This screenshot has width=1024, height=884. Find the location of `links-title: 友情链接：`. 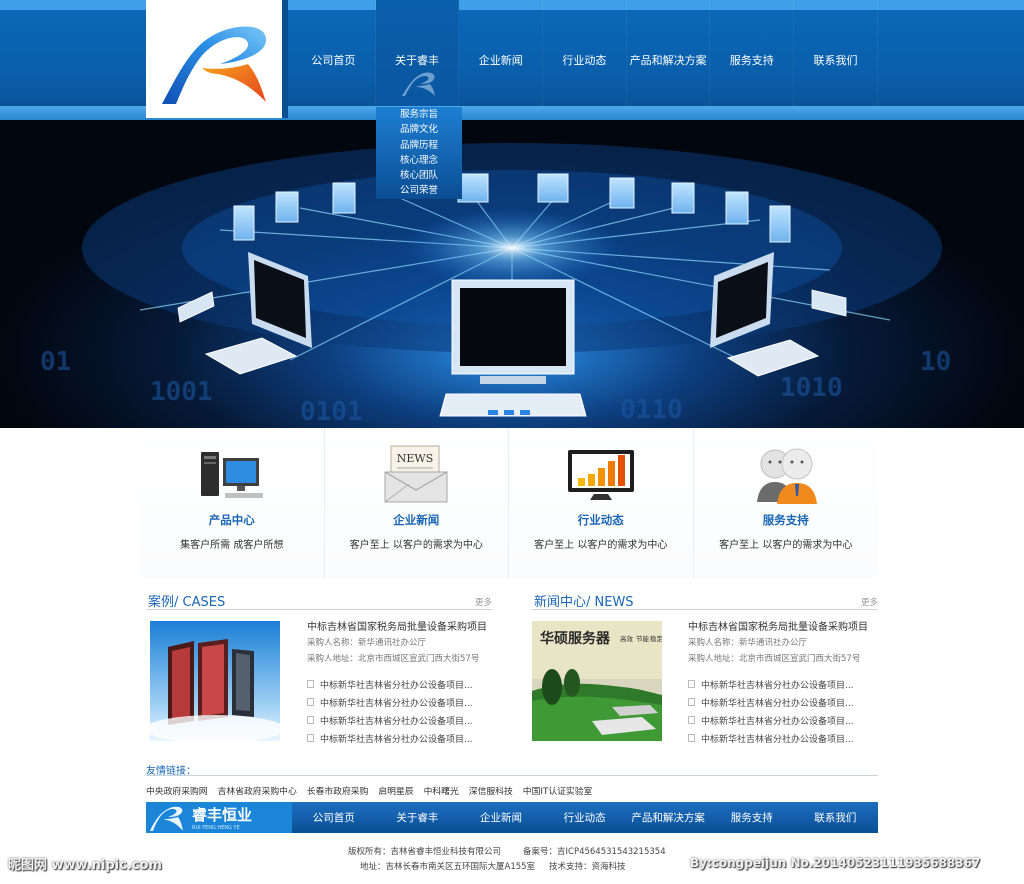

links-title: 友情链接： is located at coordinates (171, 771).